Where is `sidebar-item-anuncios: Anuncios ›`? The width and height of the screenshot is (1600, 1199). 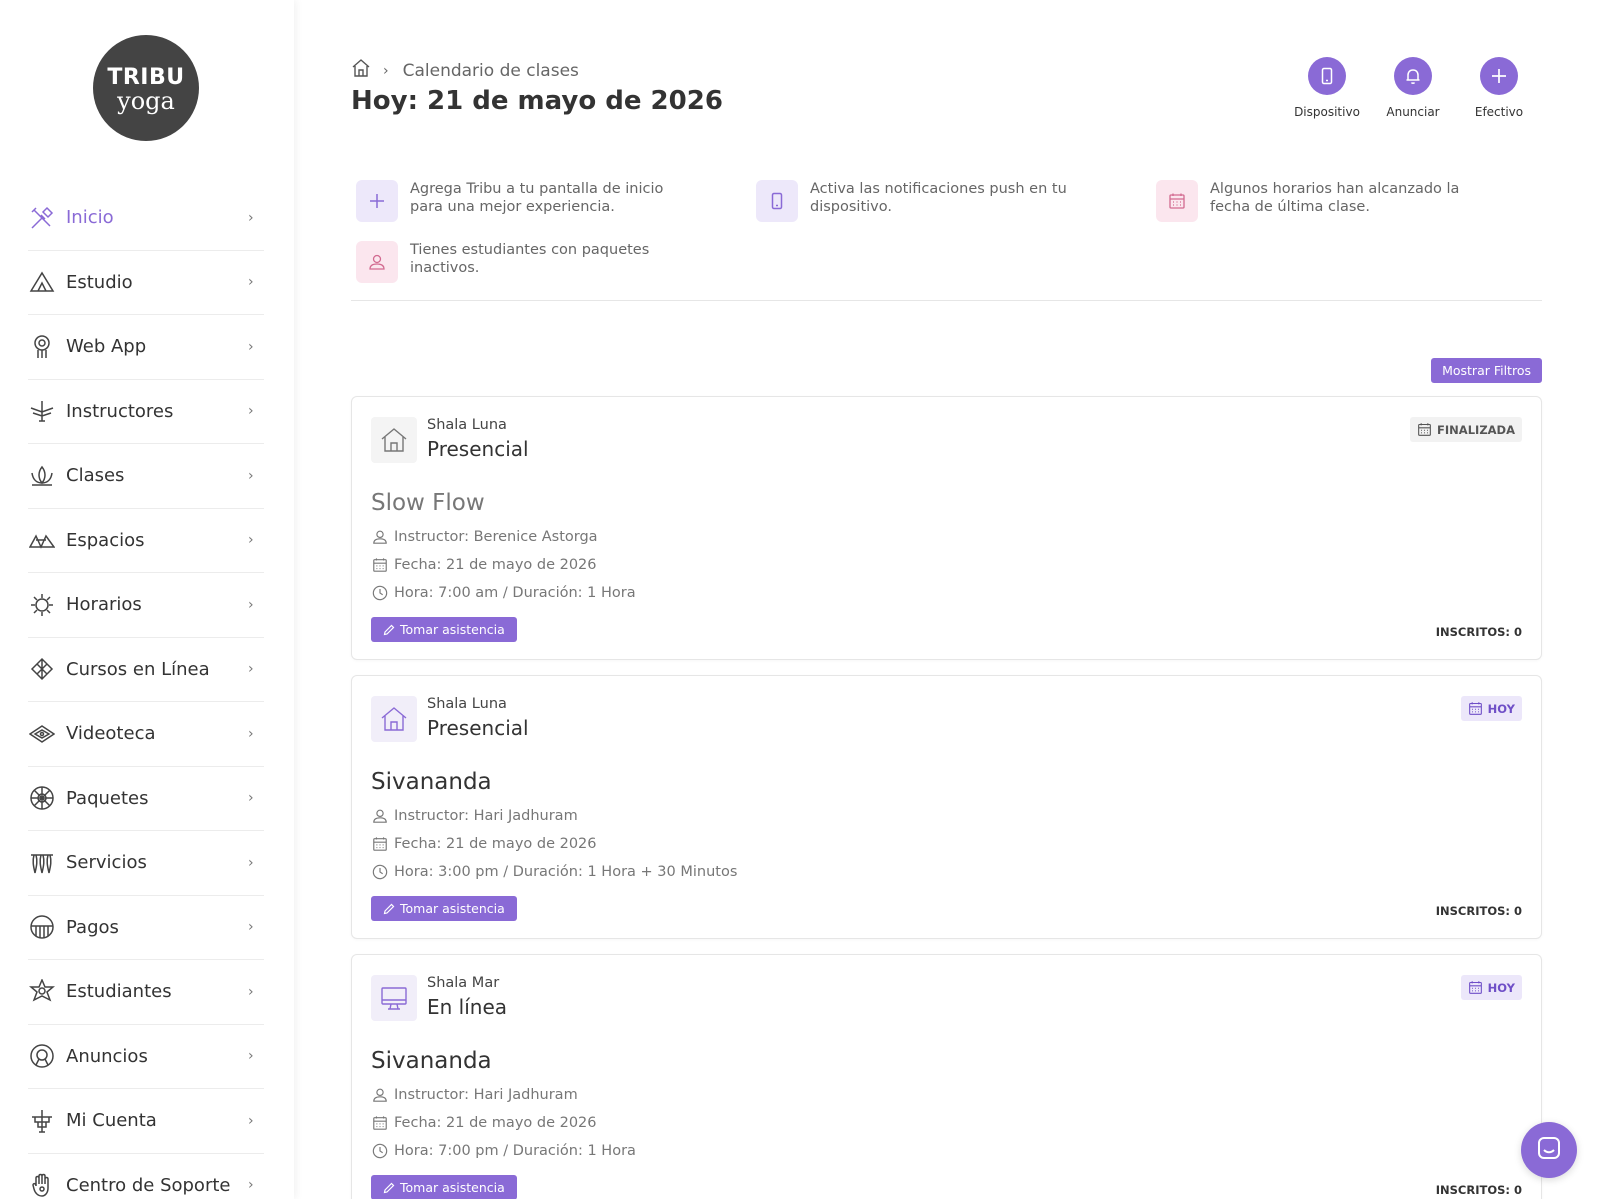
sidebar-item-anuncios: Anuncios › is located at coordinates (146, 1057).